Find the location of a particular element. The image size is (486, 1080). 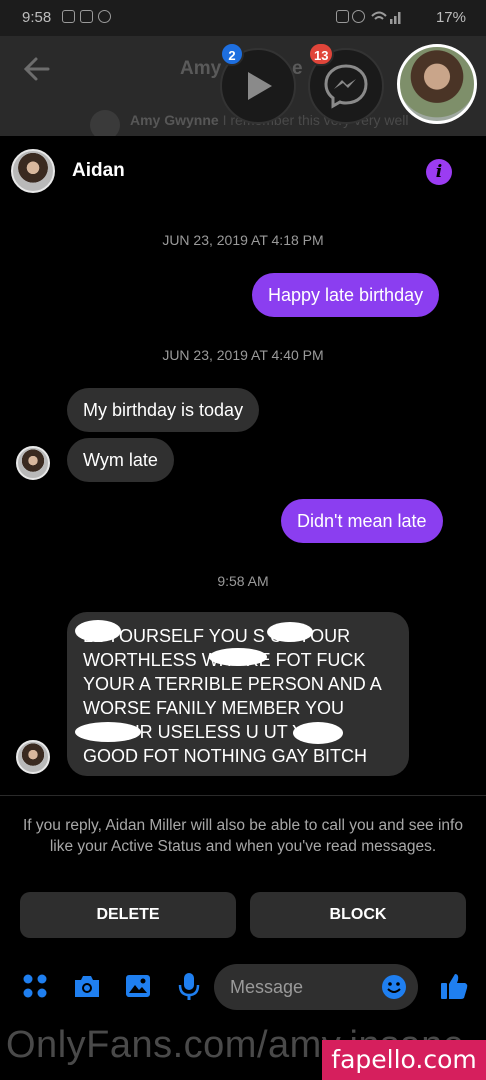

incoming-message: Wym late is located at coordinates (120, 460).